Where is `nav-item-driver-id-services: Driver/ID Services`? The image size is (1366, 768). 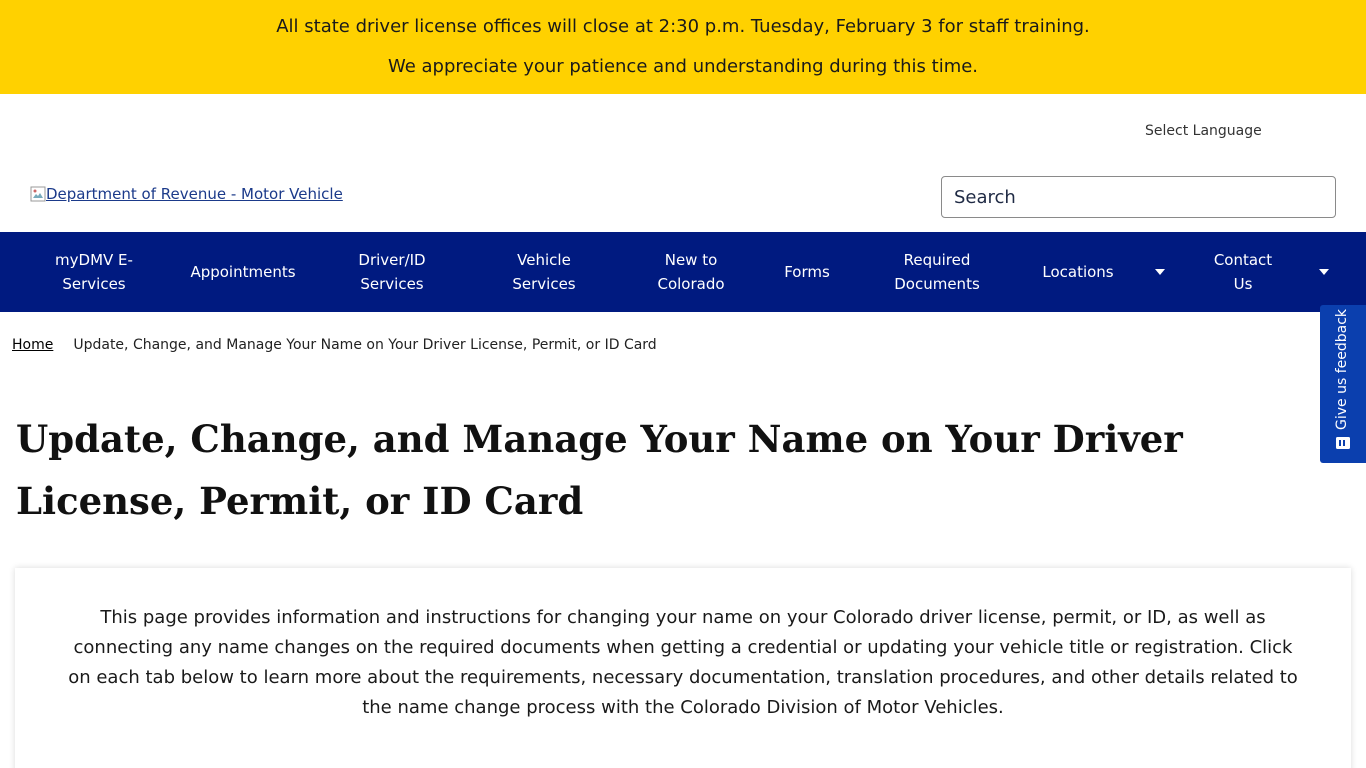 nav-item-driver-id-services: Driver/ID Services is located at coordinates (392, 272).